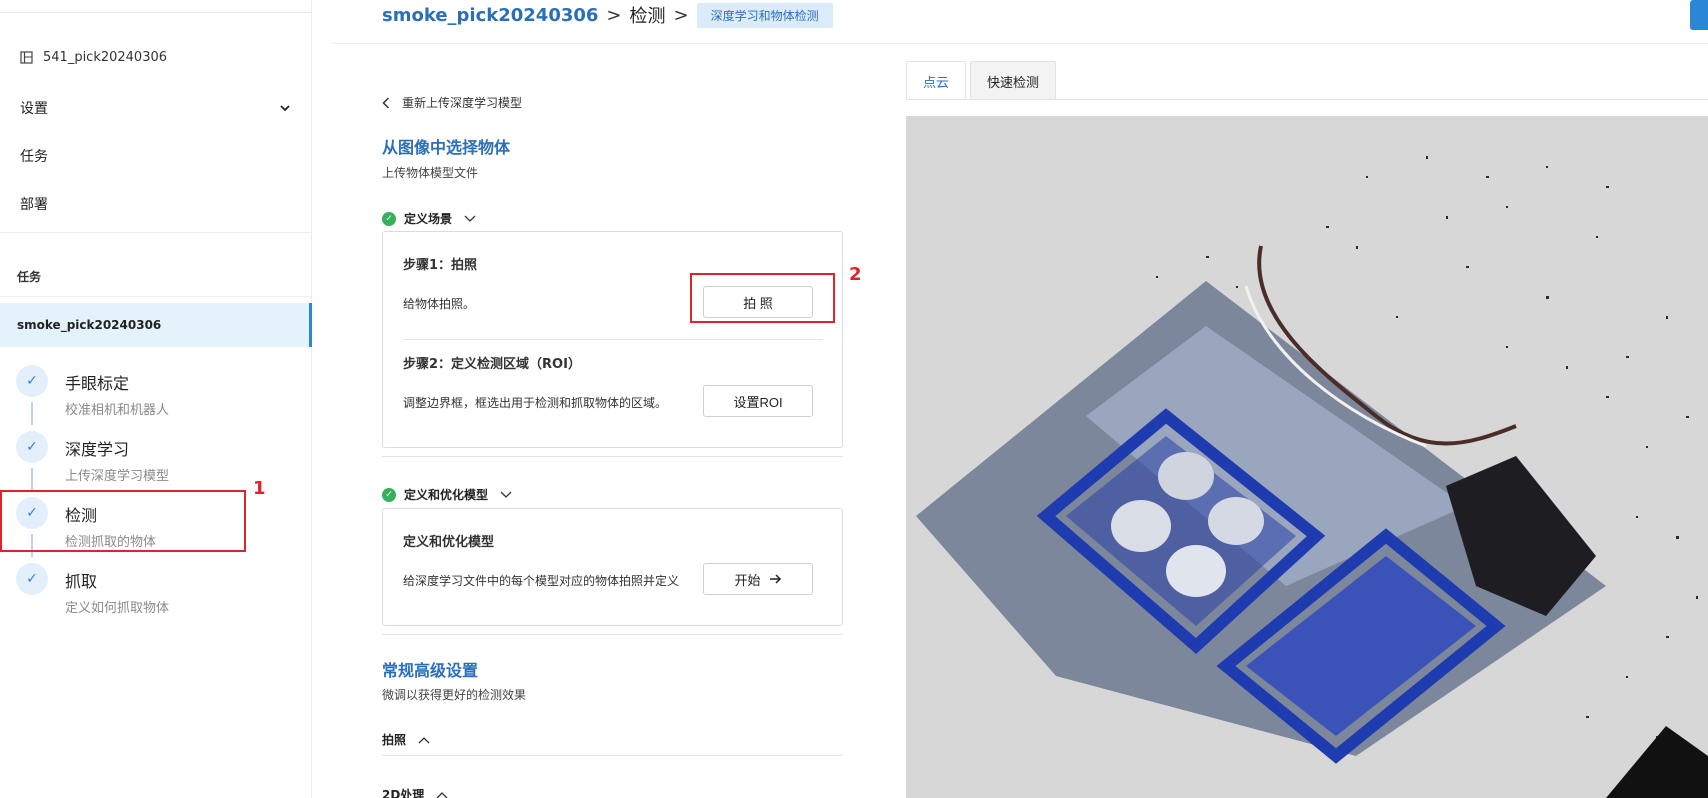 Image resolution: width=1708 pixels, height=798 pixels. What do you see at coordinates (454, 695) in the screenshot?
I see `advanced-subtitle: 微调以获得更好的检测效果` at bounding box center [454, 695].